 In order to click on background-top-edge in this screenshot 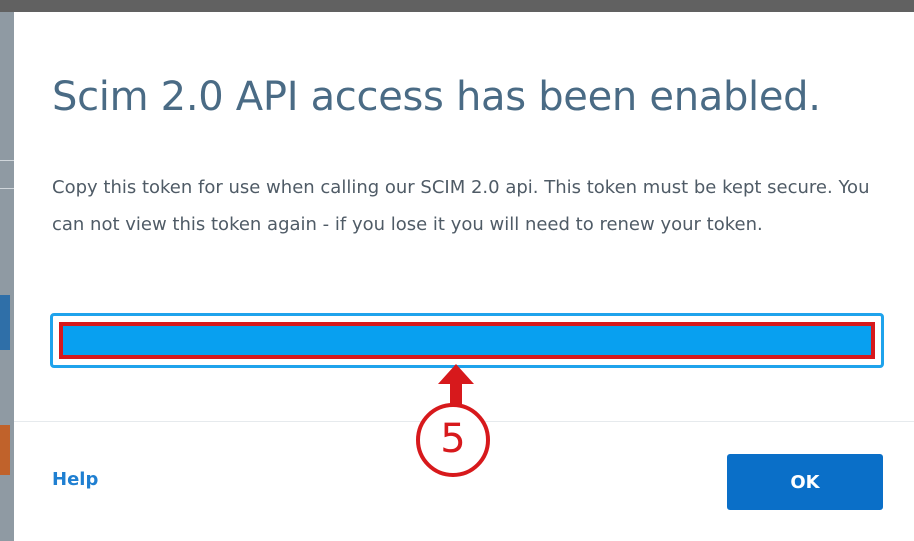, I will do `click(457, 6)`.